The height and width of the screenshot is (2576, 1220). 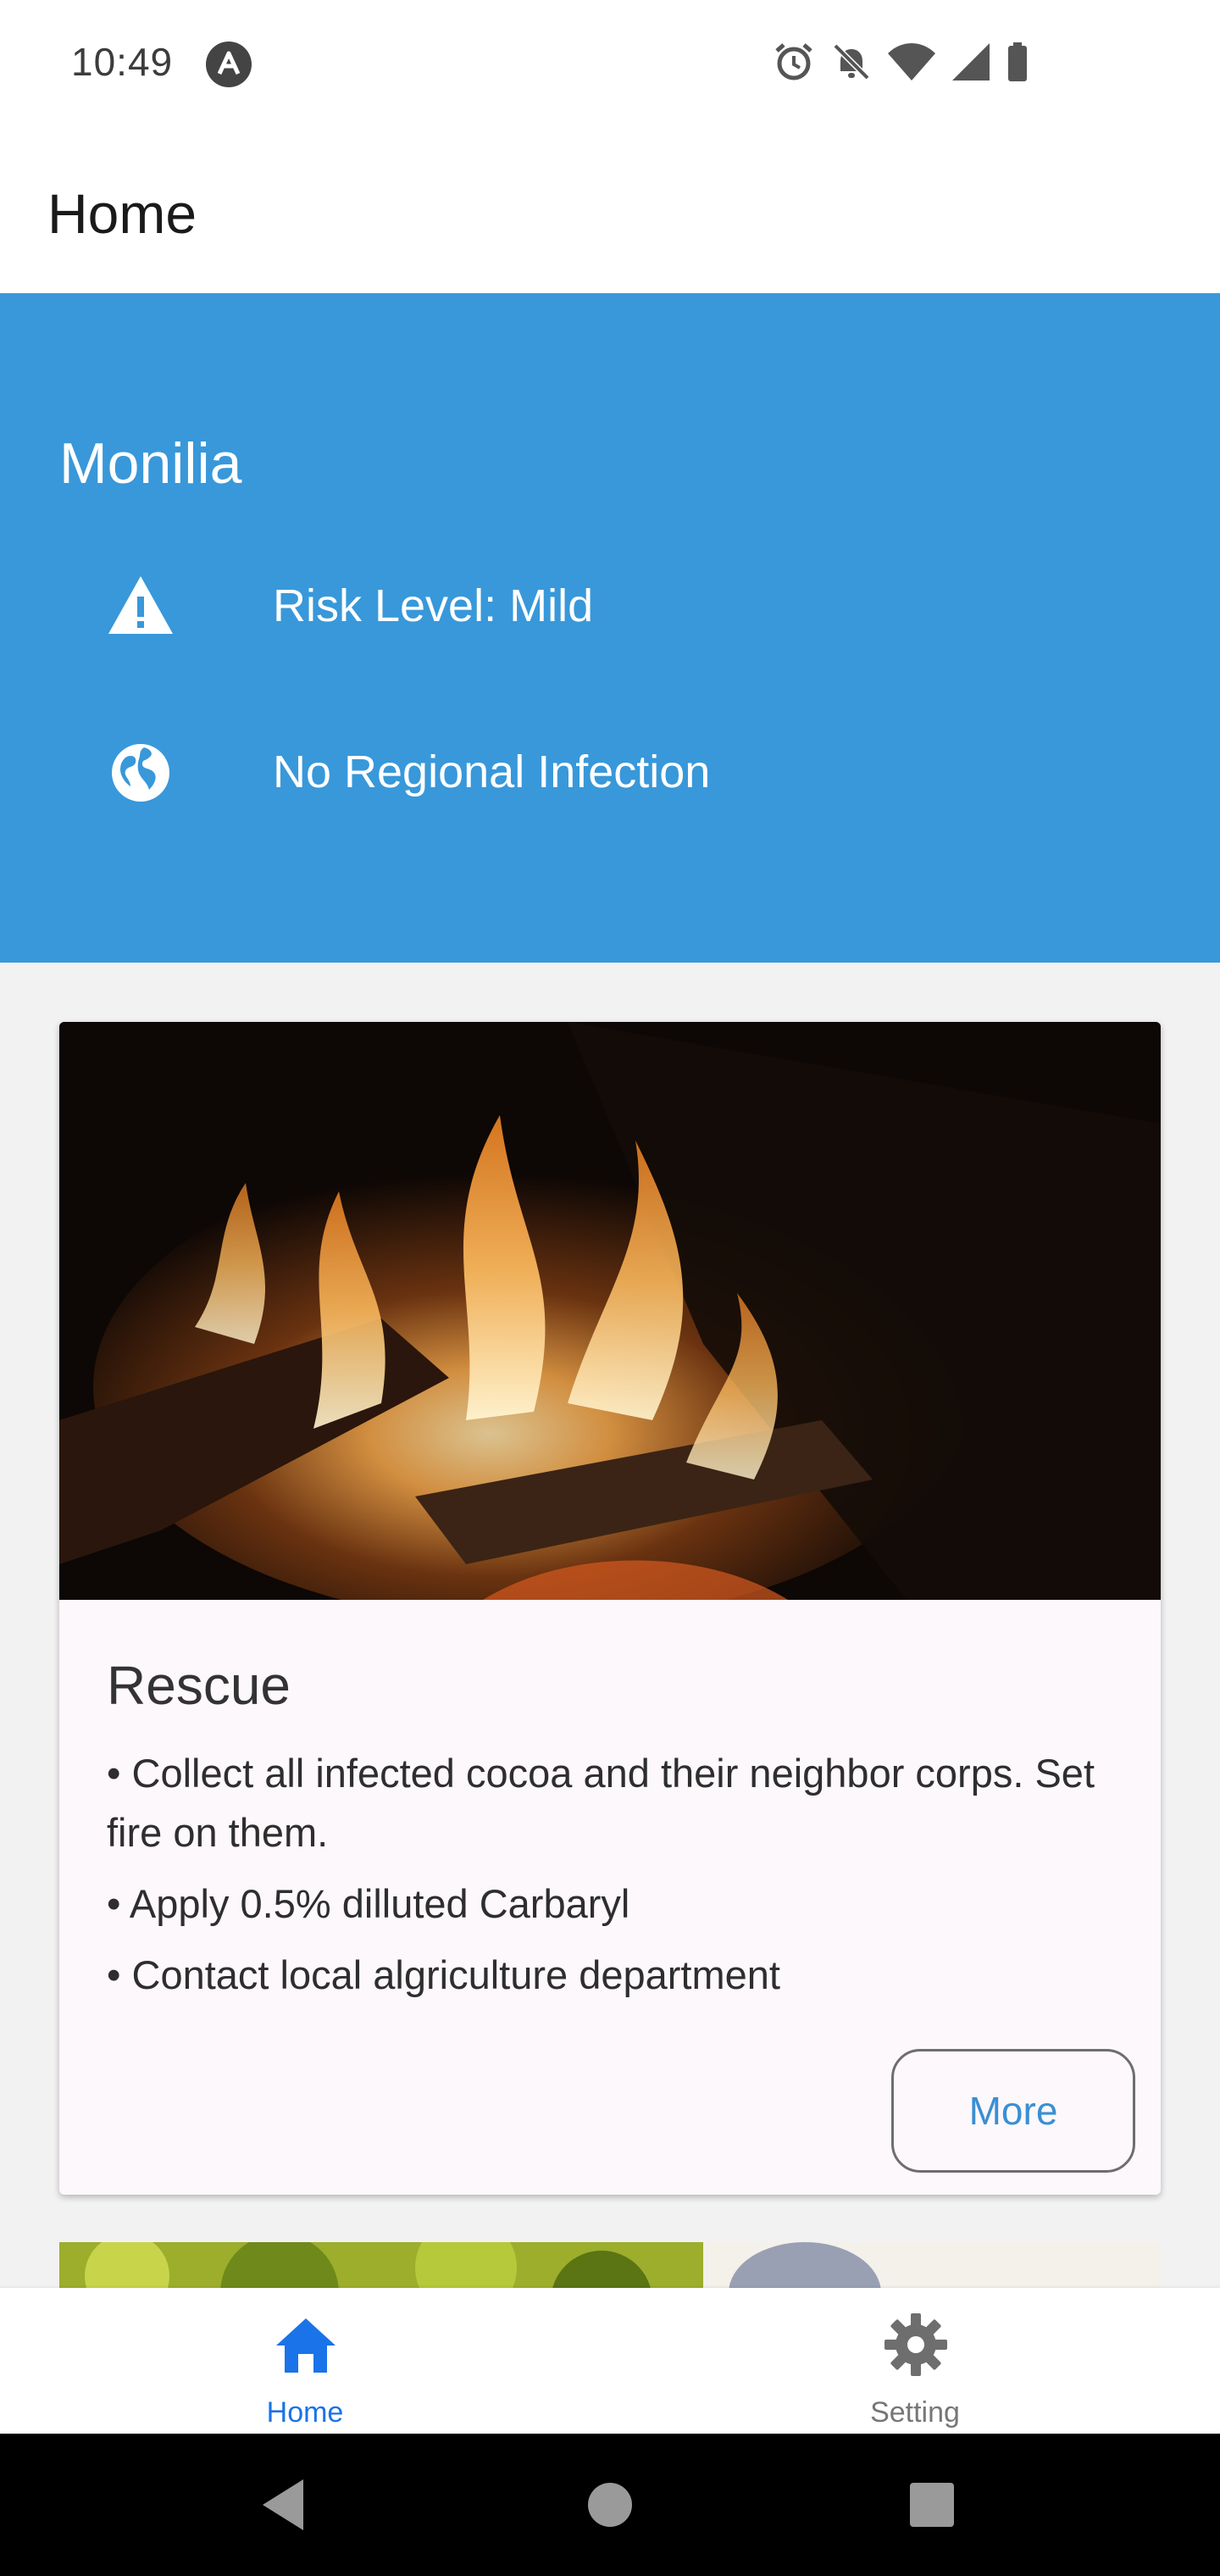 What do you see at coordinates (793, 61) in the screenshot?
I see `alarm-icon` at bounding box center [793, 61].